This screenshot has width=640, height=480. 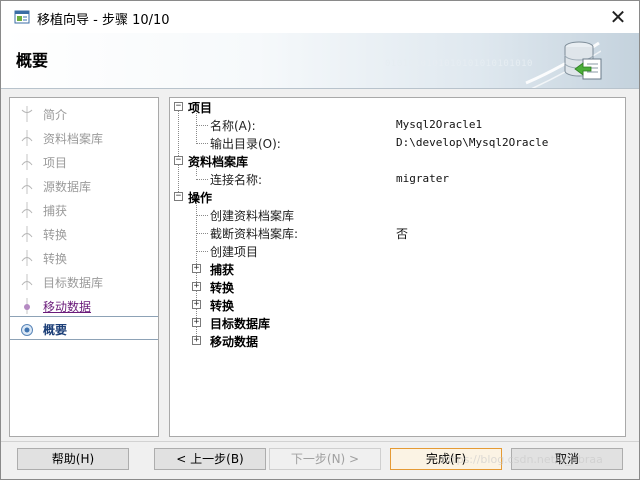 What do you see at coordinates (27, 330) in the screenshot?
I see `current-step-icon` at bounding box center [27, 330].